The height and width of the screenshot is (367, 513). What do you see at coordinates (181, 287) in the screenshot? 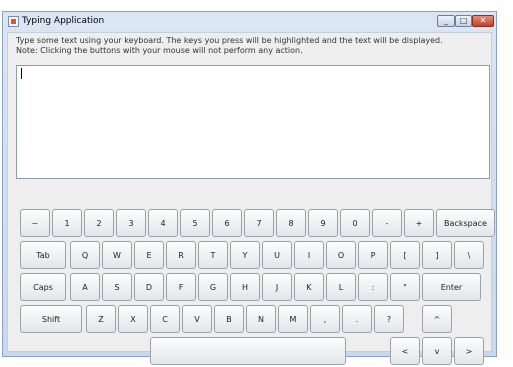
I see `key-f: F` at bounding box center [181, 287].